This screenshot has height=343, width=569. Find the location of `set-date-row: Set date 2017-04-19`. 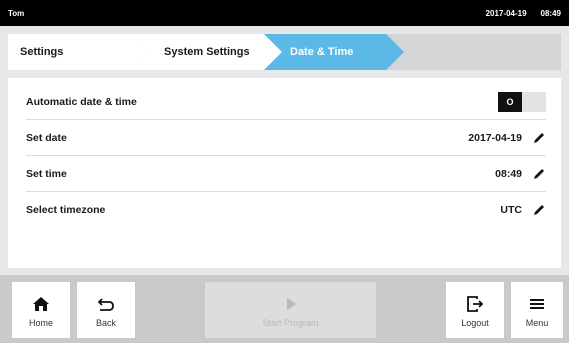

set-date-row: Set date 2017-04-19 is located at coordinates (286, 138).